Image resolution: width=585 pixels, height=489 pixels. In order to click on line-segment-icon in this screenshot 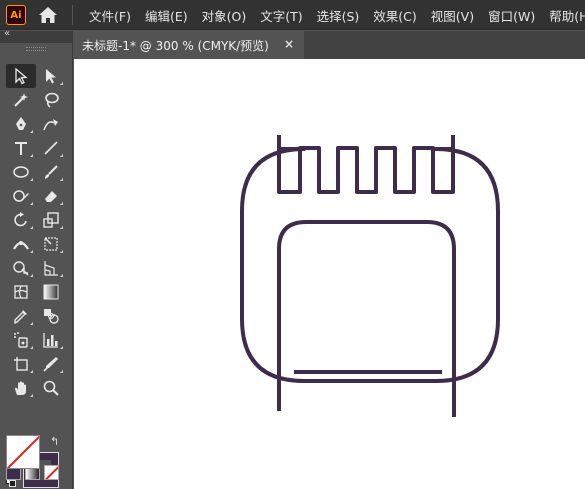, I will do `click(51, 148)`.